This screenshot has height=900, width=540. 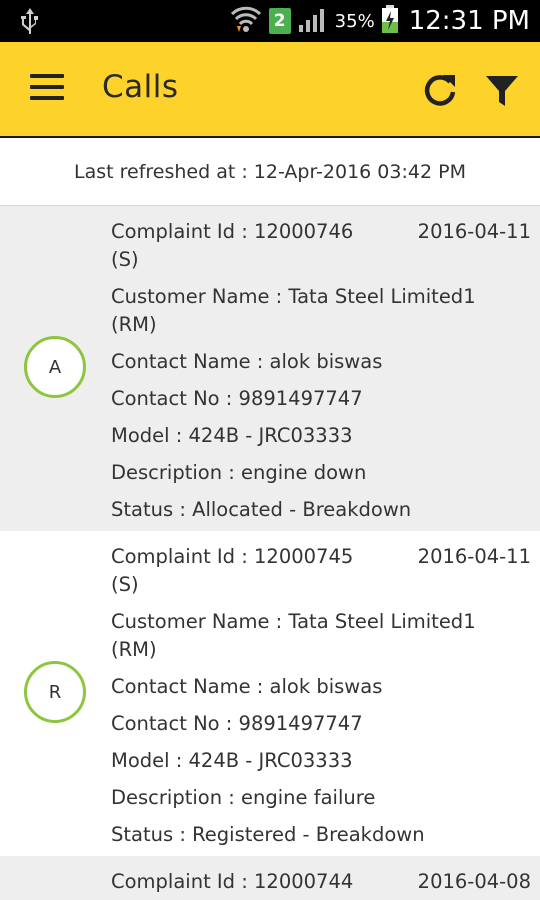 What do you see at coordinates (270, 172) in the screenshot?
I see `last-refreshed-text: Last refreshed at : 12-Apr-2016 03:42 PM` at bounding box center [270, 172].